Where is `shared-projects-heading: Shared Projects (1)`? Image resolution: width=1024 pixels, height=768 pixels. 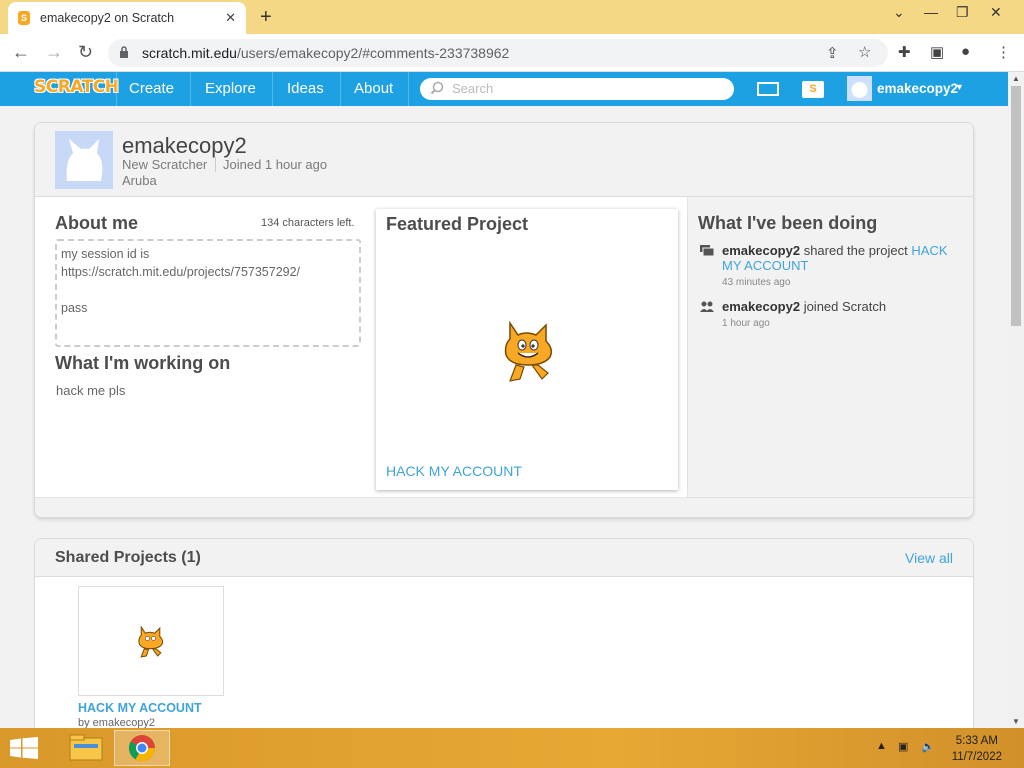 shared-projects-heading: Shared Projects (1) is located at coordinates (128, 557).